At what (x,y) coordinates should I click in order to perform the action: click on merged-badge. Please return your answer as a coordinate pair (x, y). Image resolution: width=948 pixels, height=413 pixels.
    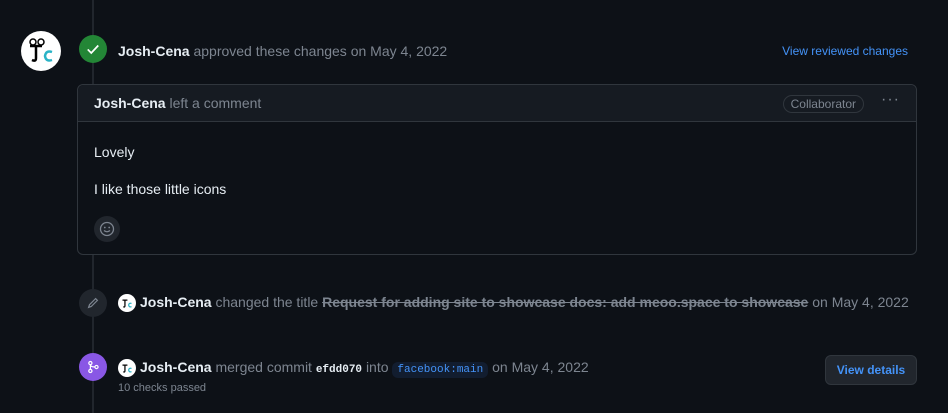
    Looking at the image, I should click on (93, 367).